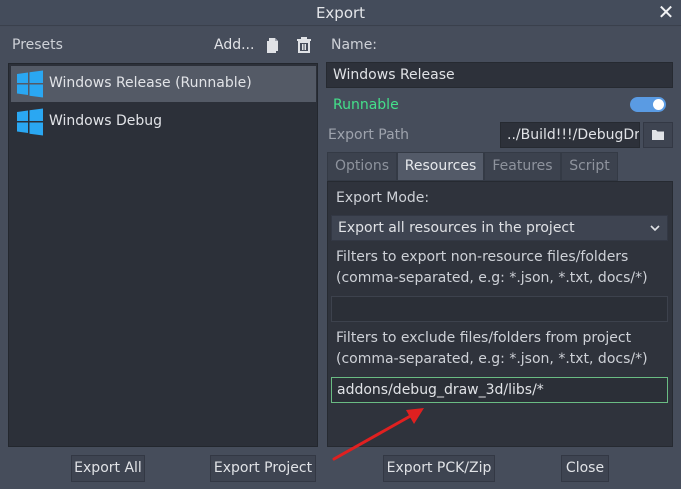  I want to click on toggle-knob, so click(658, 104).